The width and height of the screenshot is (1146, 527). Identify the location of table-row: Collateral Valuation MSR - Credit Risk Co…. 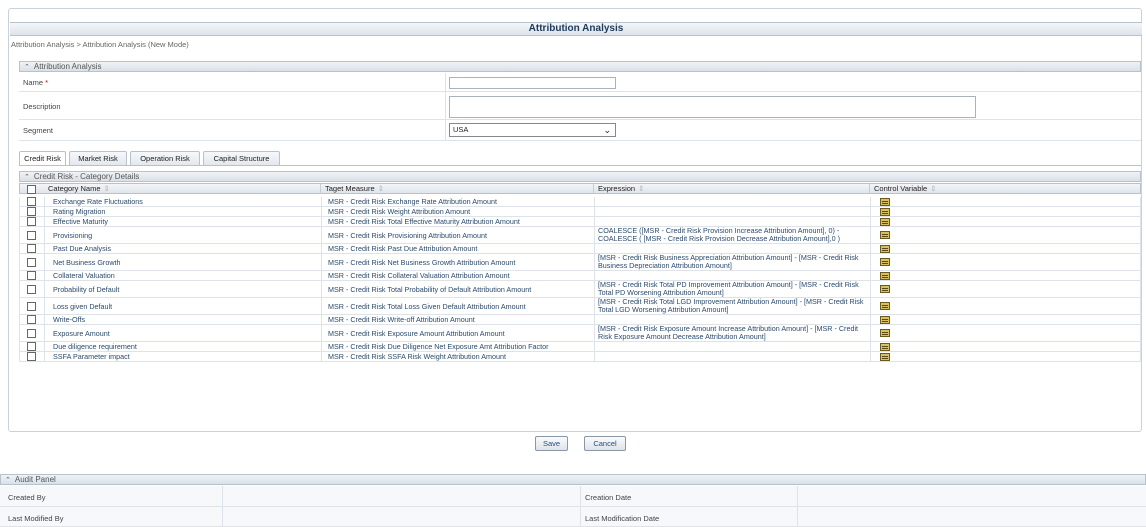
(580, 276).